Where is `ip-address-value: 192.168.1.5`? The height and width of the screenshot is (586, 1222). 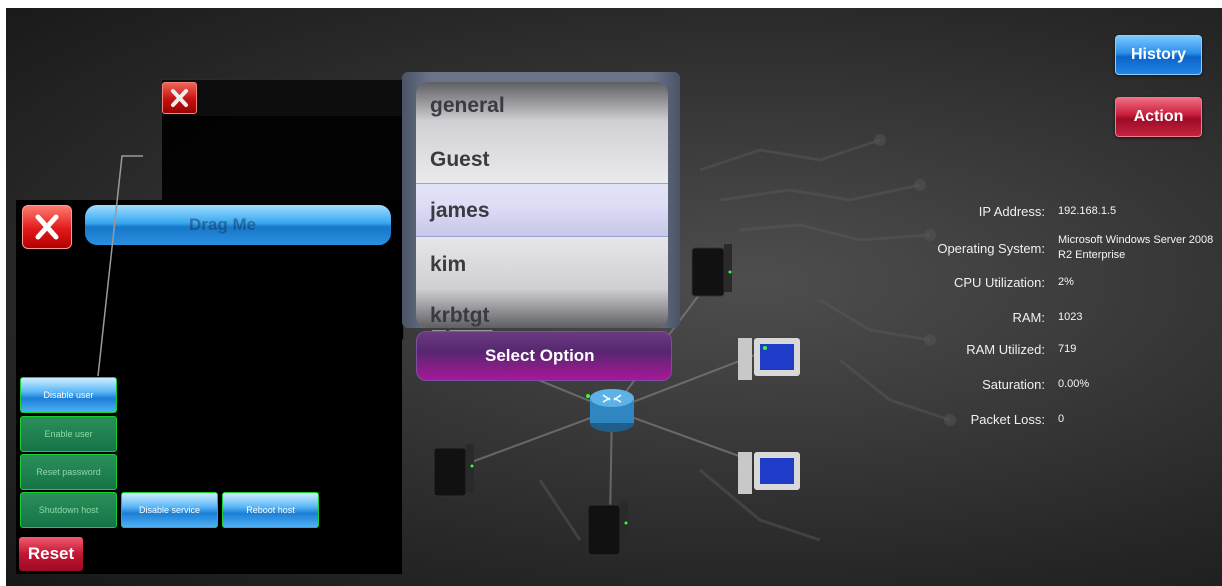 ip-address-value: 192.168.1.5 is located at coordinates (1087, 211).